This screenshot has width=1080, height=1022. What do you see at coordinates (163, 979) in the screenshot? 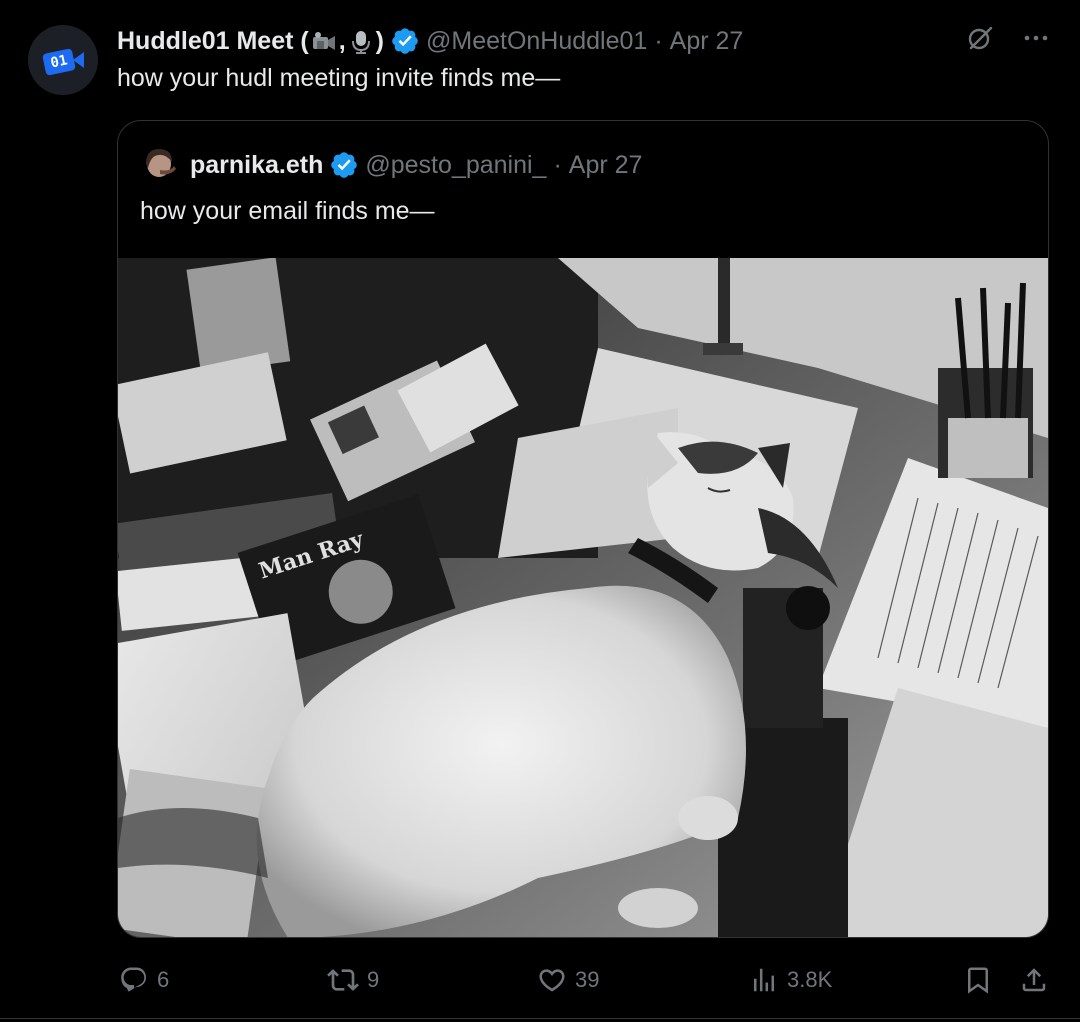
I see `reply-count: 6` at bounding box center [163, 979].